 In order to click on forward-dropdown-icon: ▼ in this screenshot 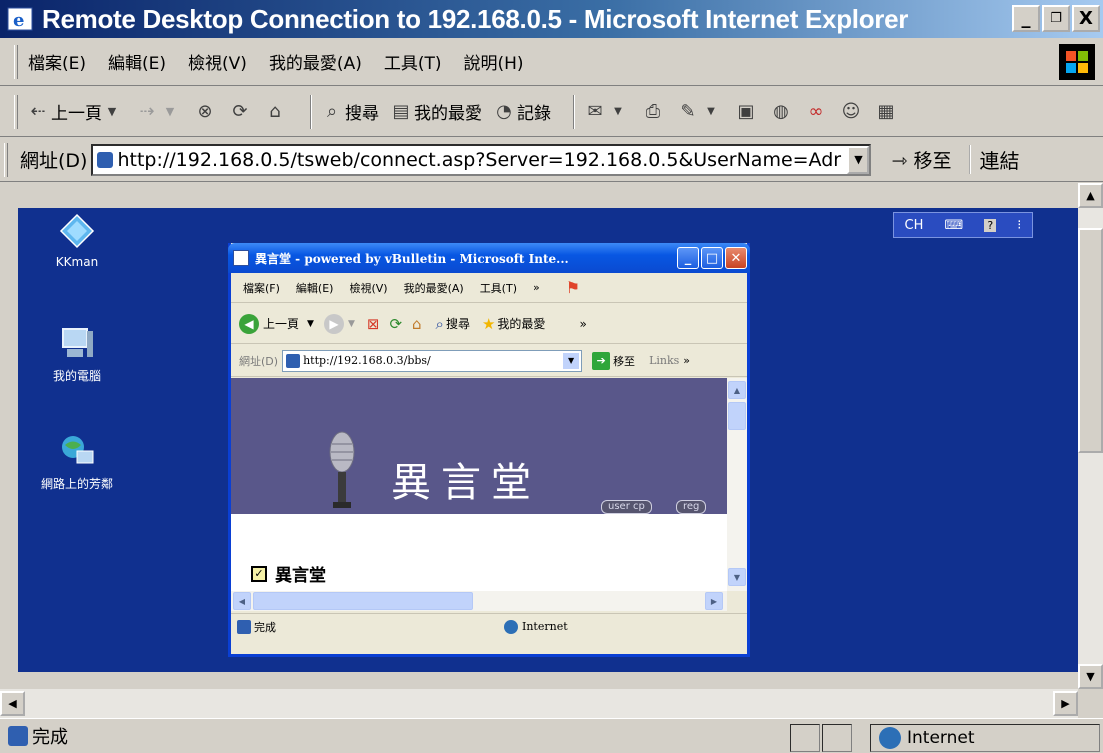, I will do `click(170, 112)`.